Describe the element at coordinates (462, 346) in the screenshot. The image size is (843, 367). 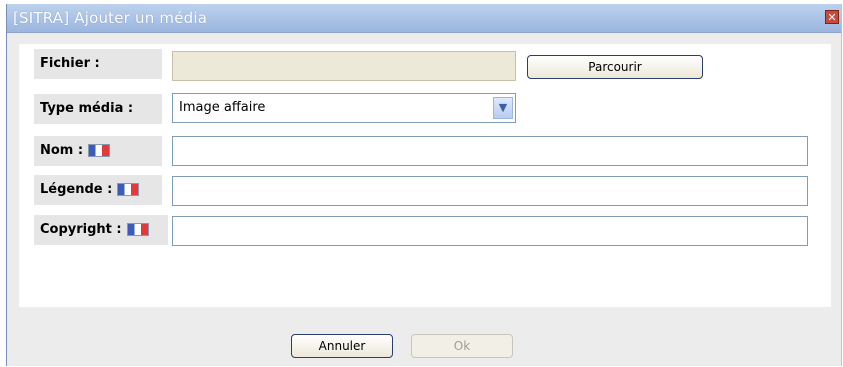
I see `ok-button: Ok` at that location.